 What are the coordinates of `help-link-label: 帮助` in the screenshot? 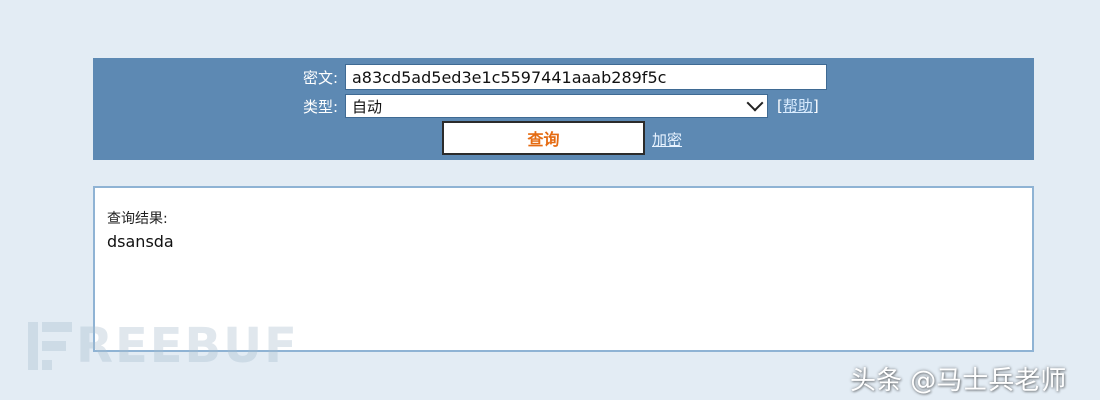 It's located at (797, 106).